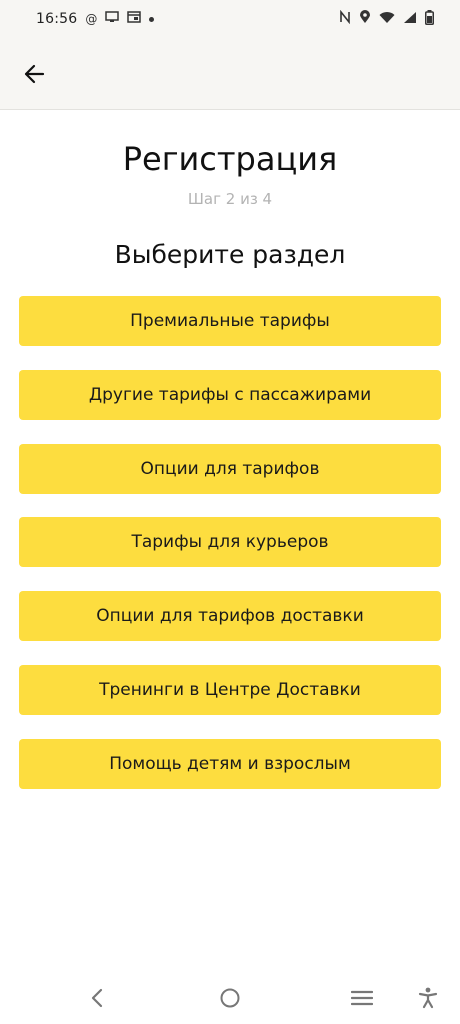  I want to click on status-left: 16:56 @, so click(95, 19).